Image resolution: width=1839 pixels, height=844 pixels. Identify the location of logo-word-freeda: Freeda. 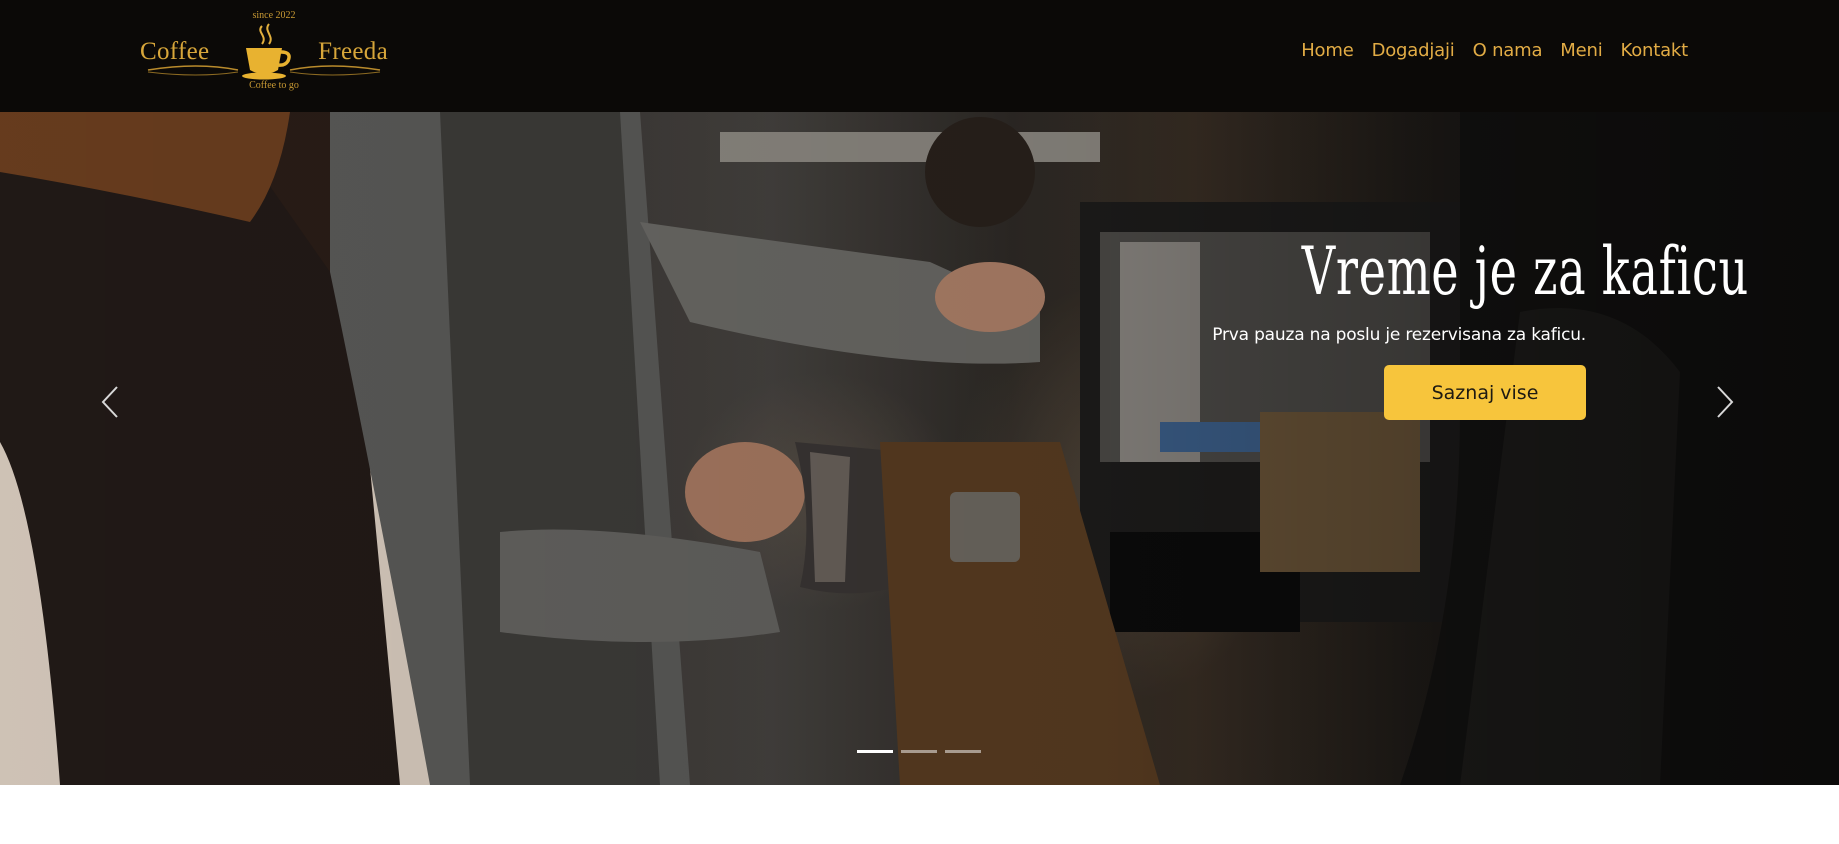
(353, 51).